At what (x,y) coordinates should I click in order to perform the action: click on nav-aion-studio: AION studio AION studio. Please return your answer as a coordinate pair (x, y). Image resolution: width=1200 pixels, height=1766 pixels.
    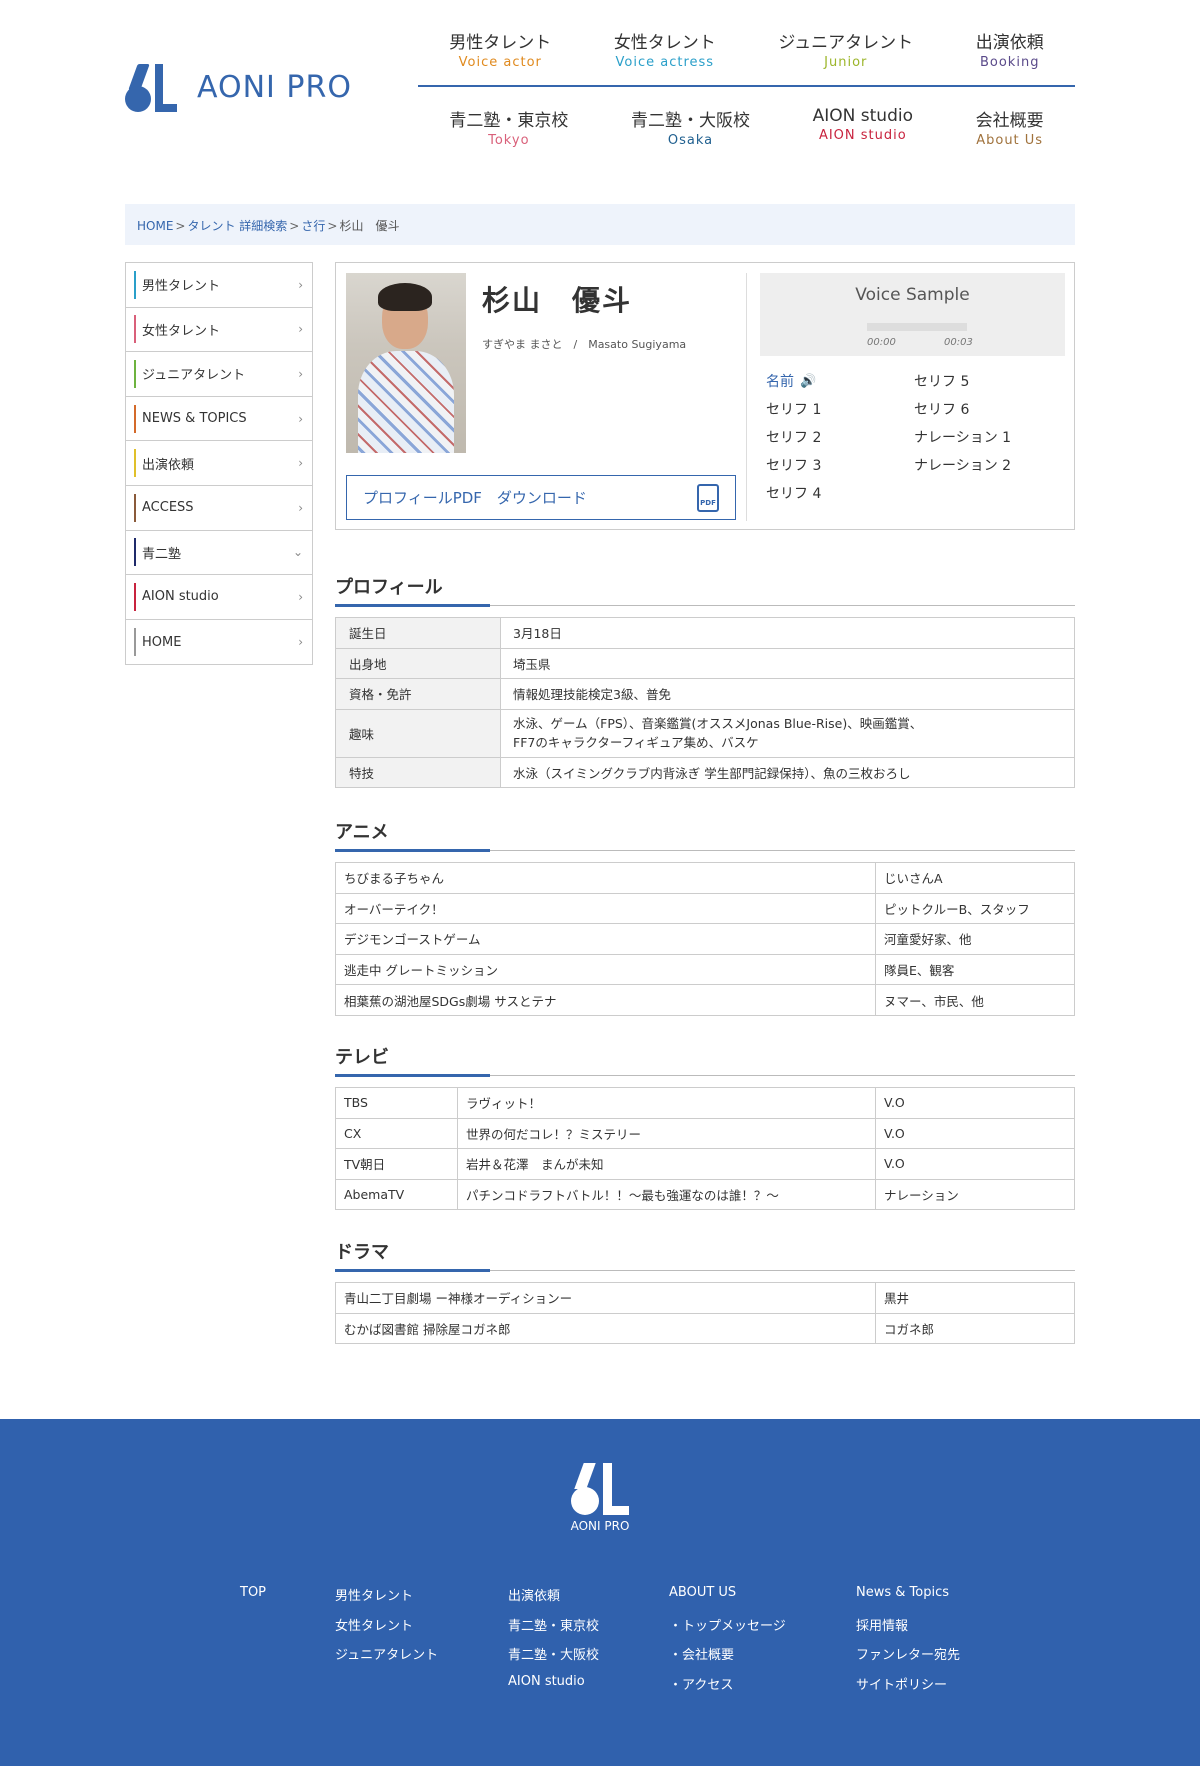
    Looking at the image, I should click on (863, 127).